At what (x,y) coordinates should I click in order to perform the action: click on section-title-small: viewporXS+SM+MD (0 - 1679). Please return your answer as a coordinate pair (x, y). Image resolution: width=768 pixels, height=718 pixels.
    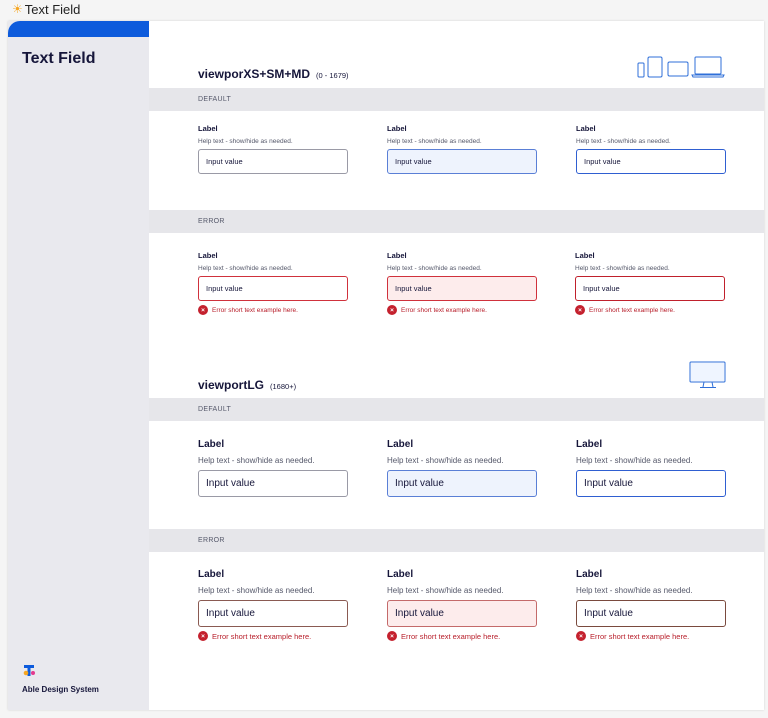
    Looking at the image, I should click on (273, 74).